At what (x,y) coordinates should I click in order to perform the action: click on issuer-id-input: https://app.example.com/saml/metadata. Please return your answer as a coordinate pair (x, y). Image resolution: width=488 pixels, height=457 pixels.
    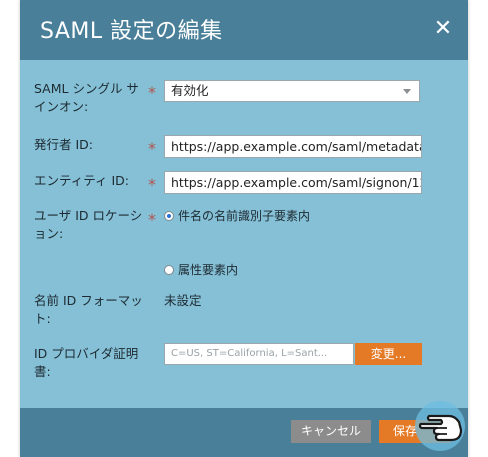
    Looking at the image, I should click on (293, 146).